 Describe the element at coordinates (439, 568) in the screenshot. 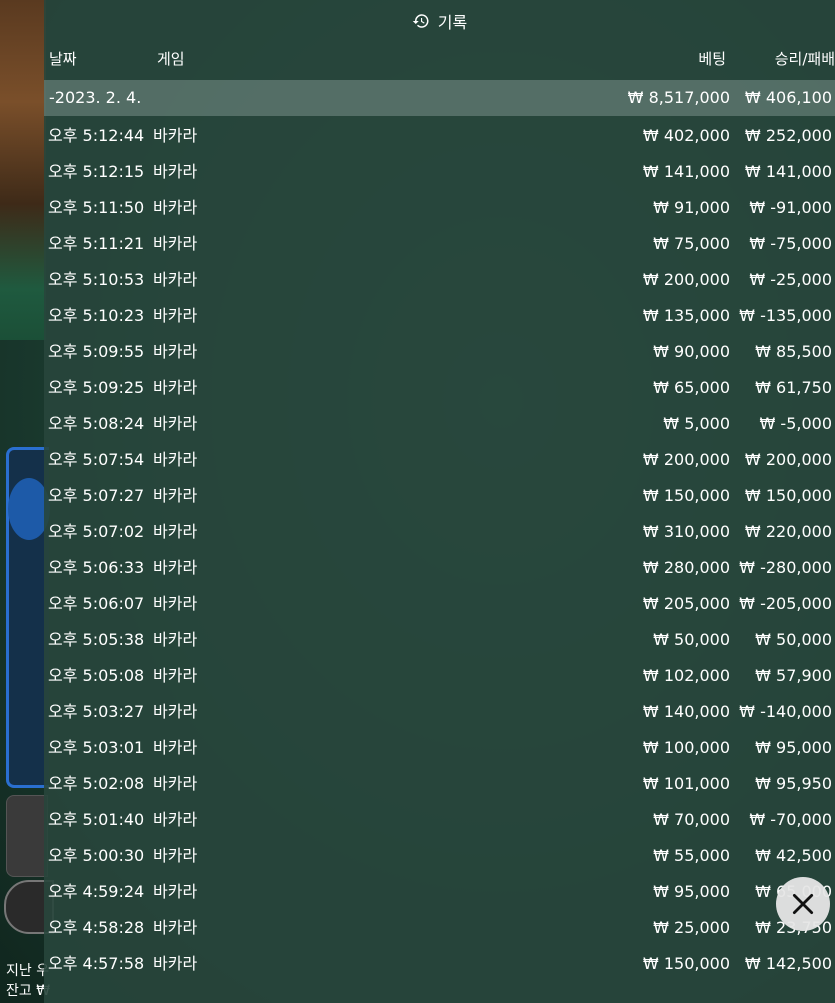

I see `history-row: 오후 5:06:33 바카라 ₩ 280,000 ₩ -280,000` at that location.